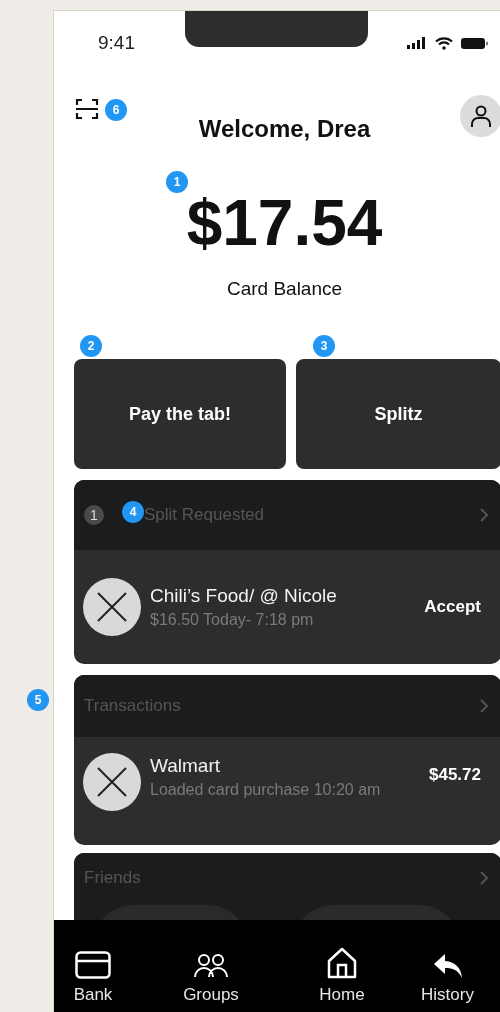 The height and width of the screenshot is (1012, 500). What do you see at coordinates (266, 790) in the screenshot?
I see `row-subtitle: Loaded card purchase 10:20 am` at bounding box center [266, 790].